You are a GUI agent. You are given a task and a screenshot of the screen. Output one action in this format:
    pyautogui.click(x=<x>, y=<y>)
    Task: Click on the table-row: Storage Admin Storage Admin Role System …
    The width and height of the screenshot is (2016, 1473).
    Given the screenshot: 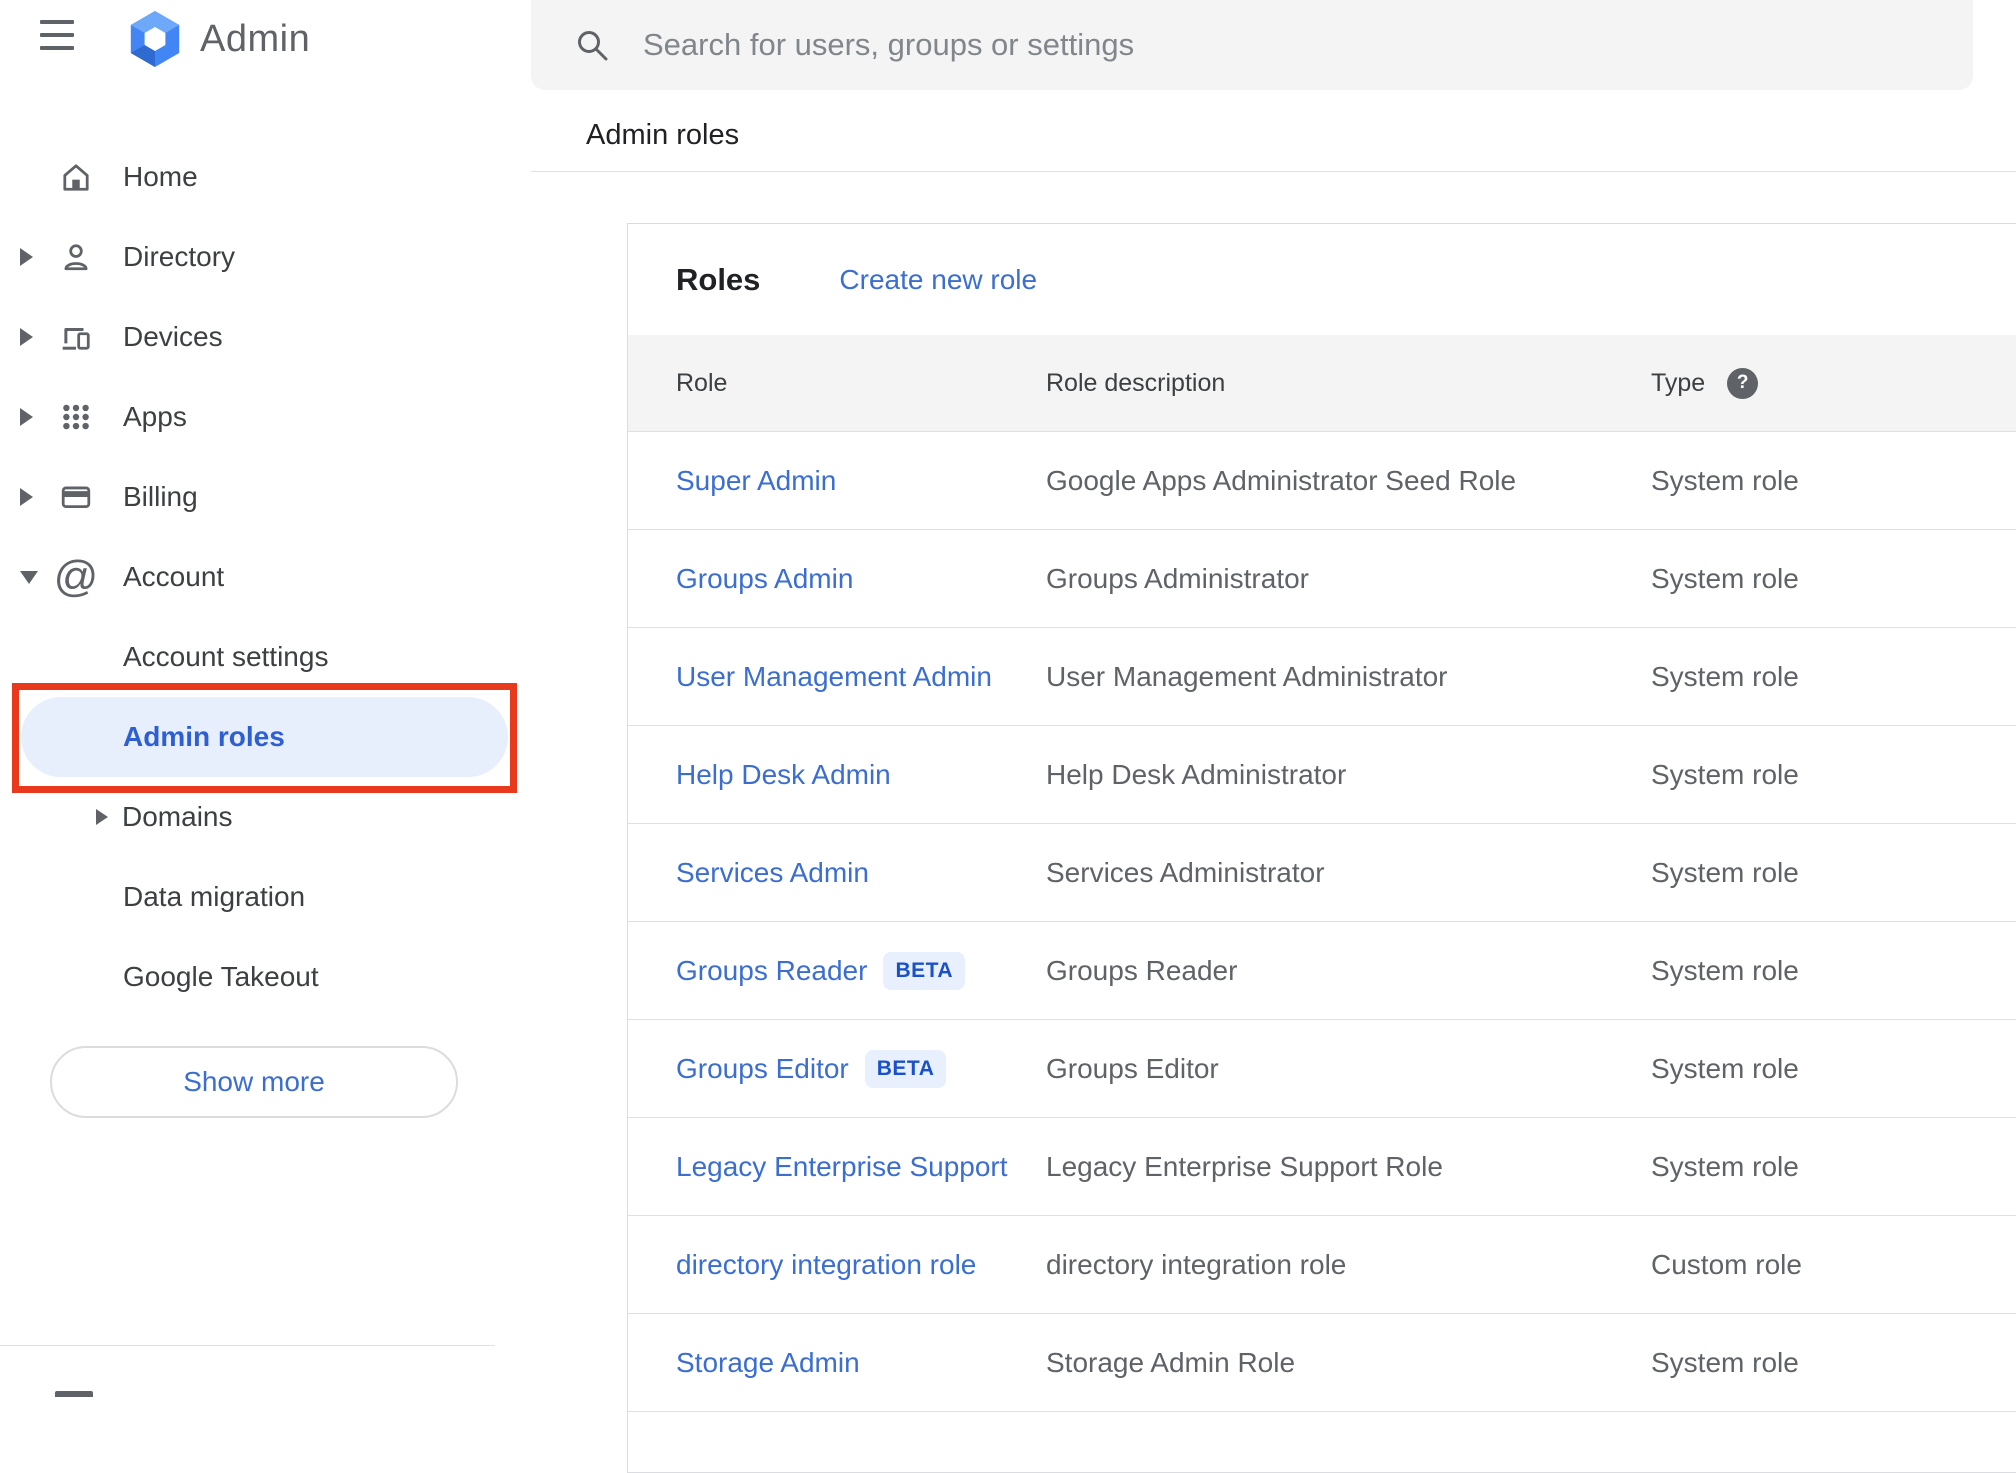 What is the action you would take?
    pyautogui.click(x=1322, y=1363)
    